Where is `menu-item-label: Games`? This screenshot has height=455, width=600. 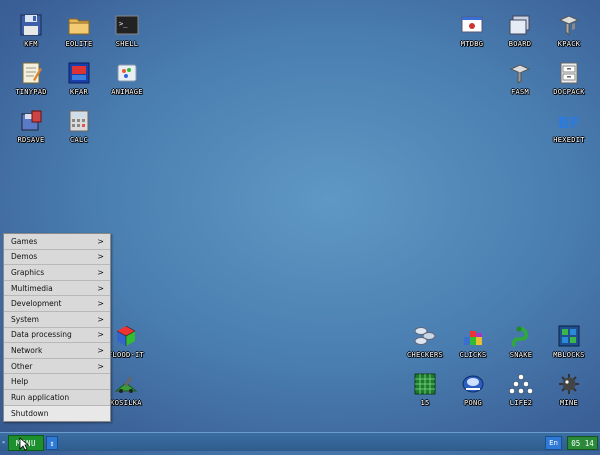 menu-item-label: Games is located at coordinates (24, 241).